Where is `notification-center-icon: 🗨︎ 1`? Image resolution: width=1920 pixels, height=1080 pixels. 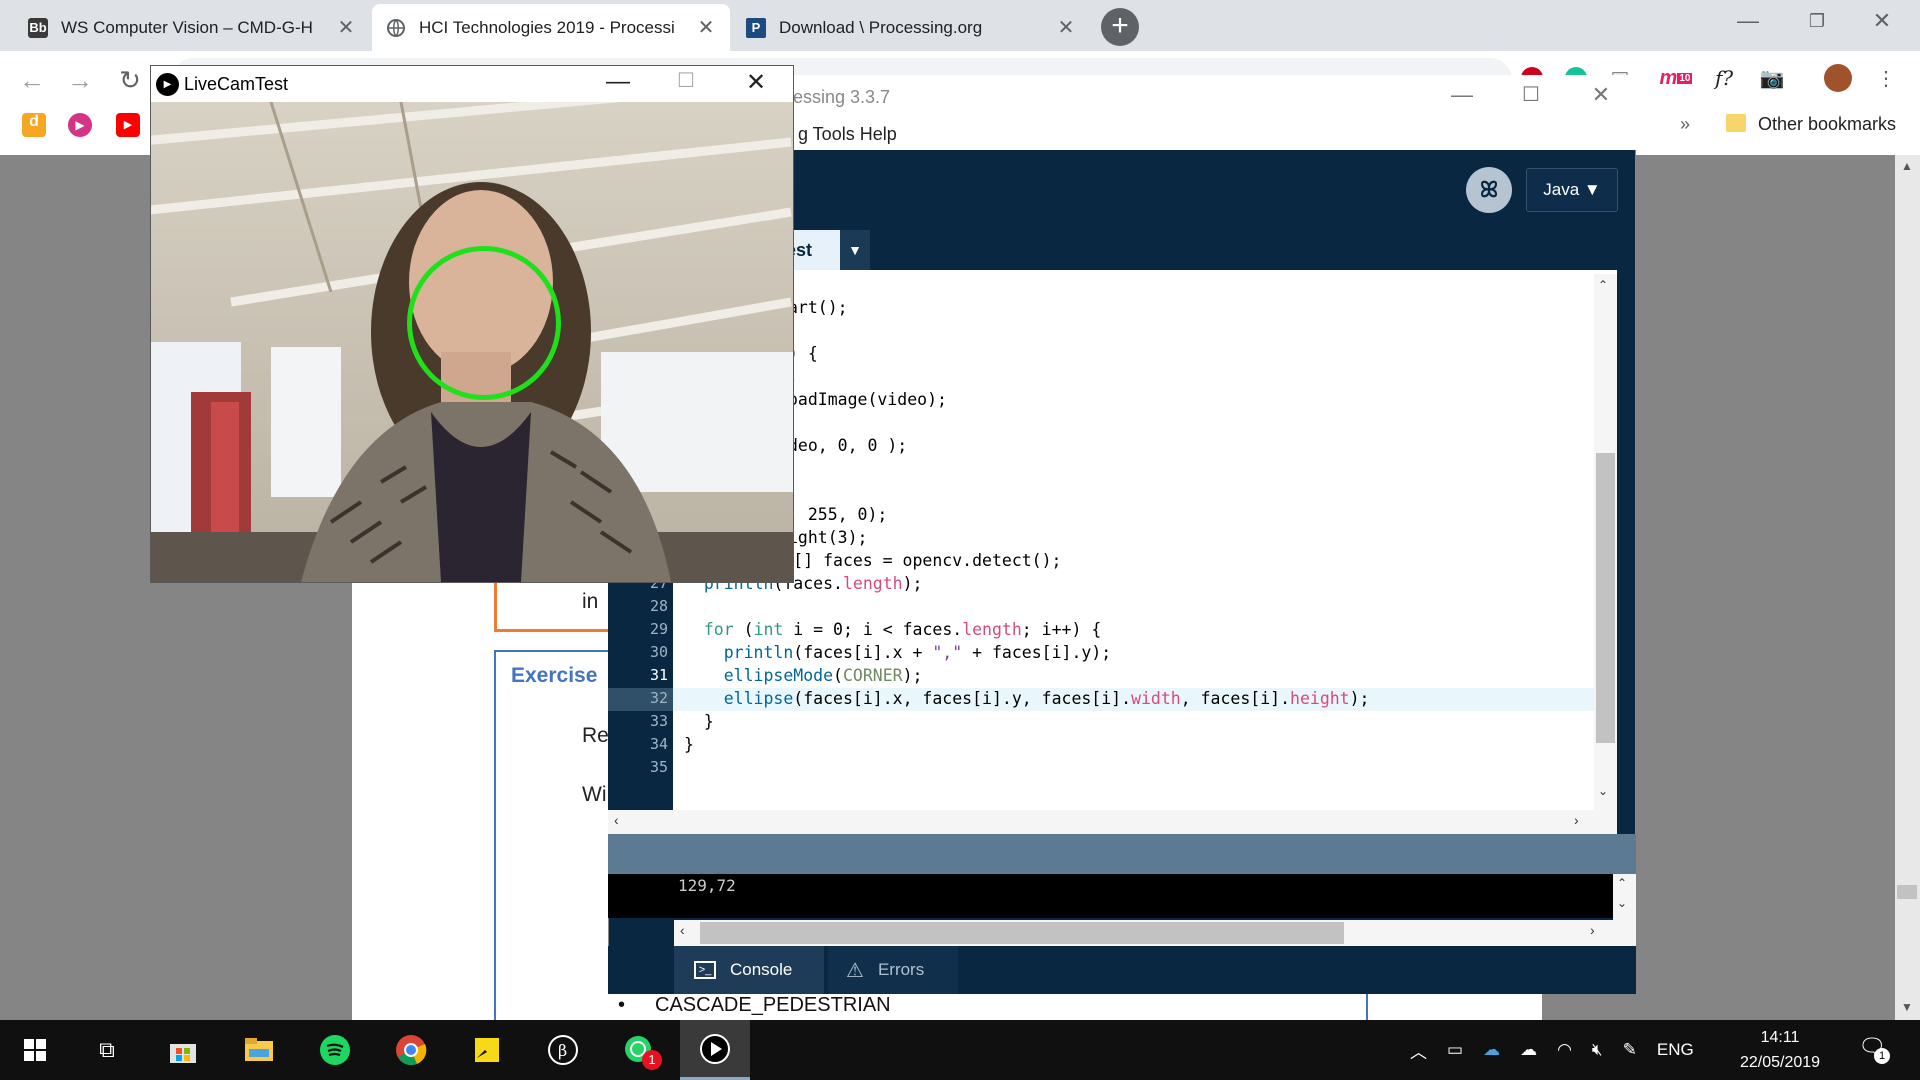
notification-center-icon: 🗨︎ 1 is located at coordinates (1875, 1050).